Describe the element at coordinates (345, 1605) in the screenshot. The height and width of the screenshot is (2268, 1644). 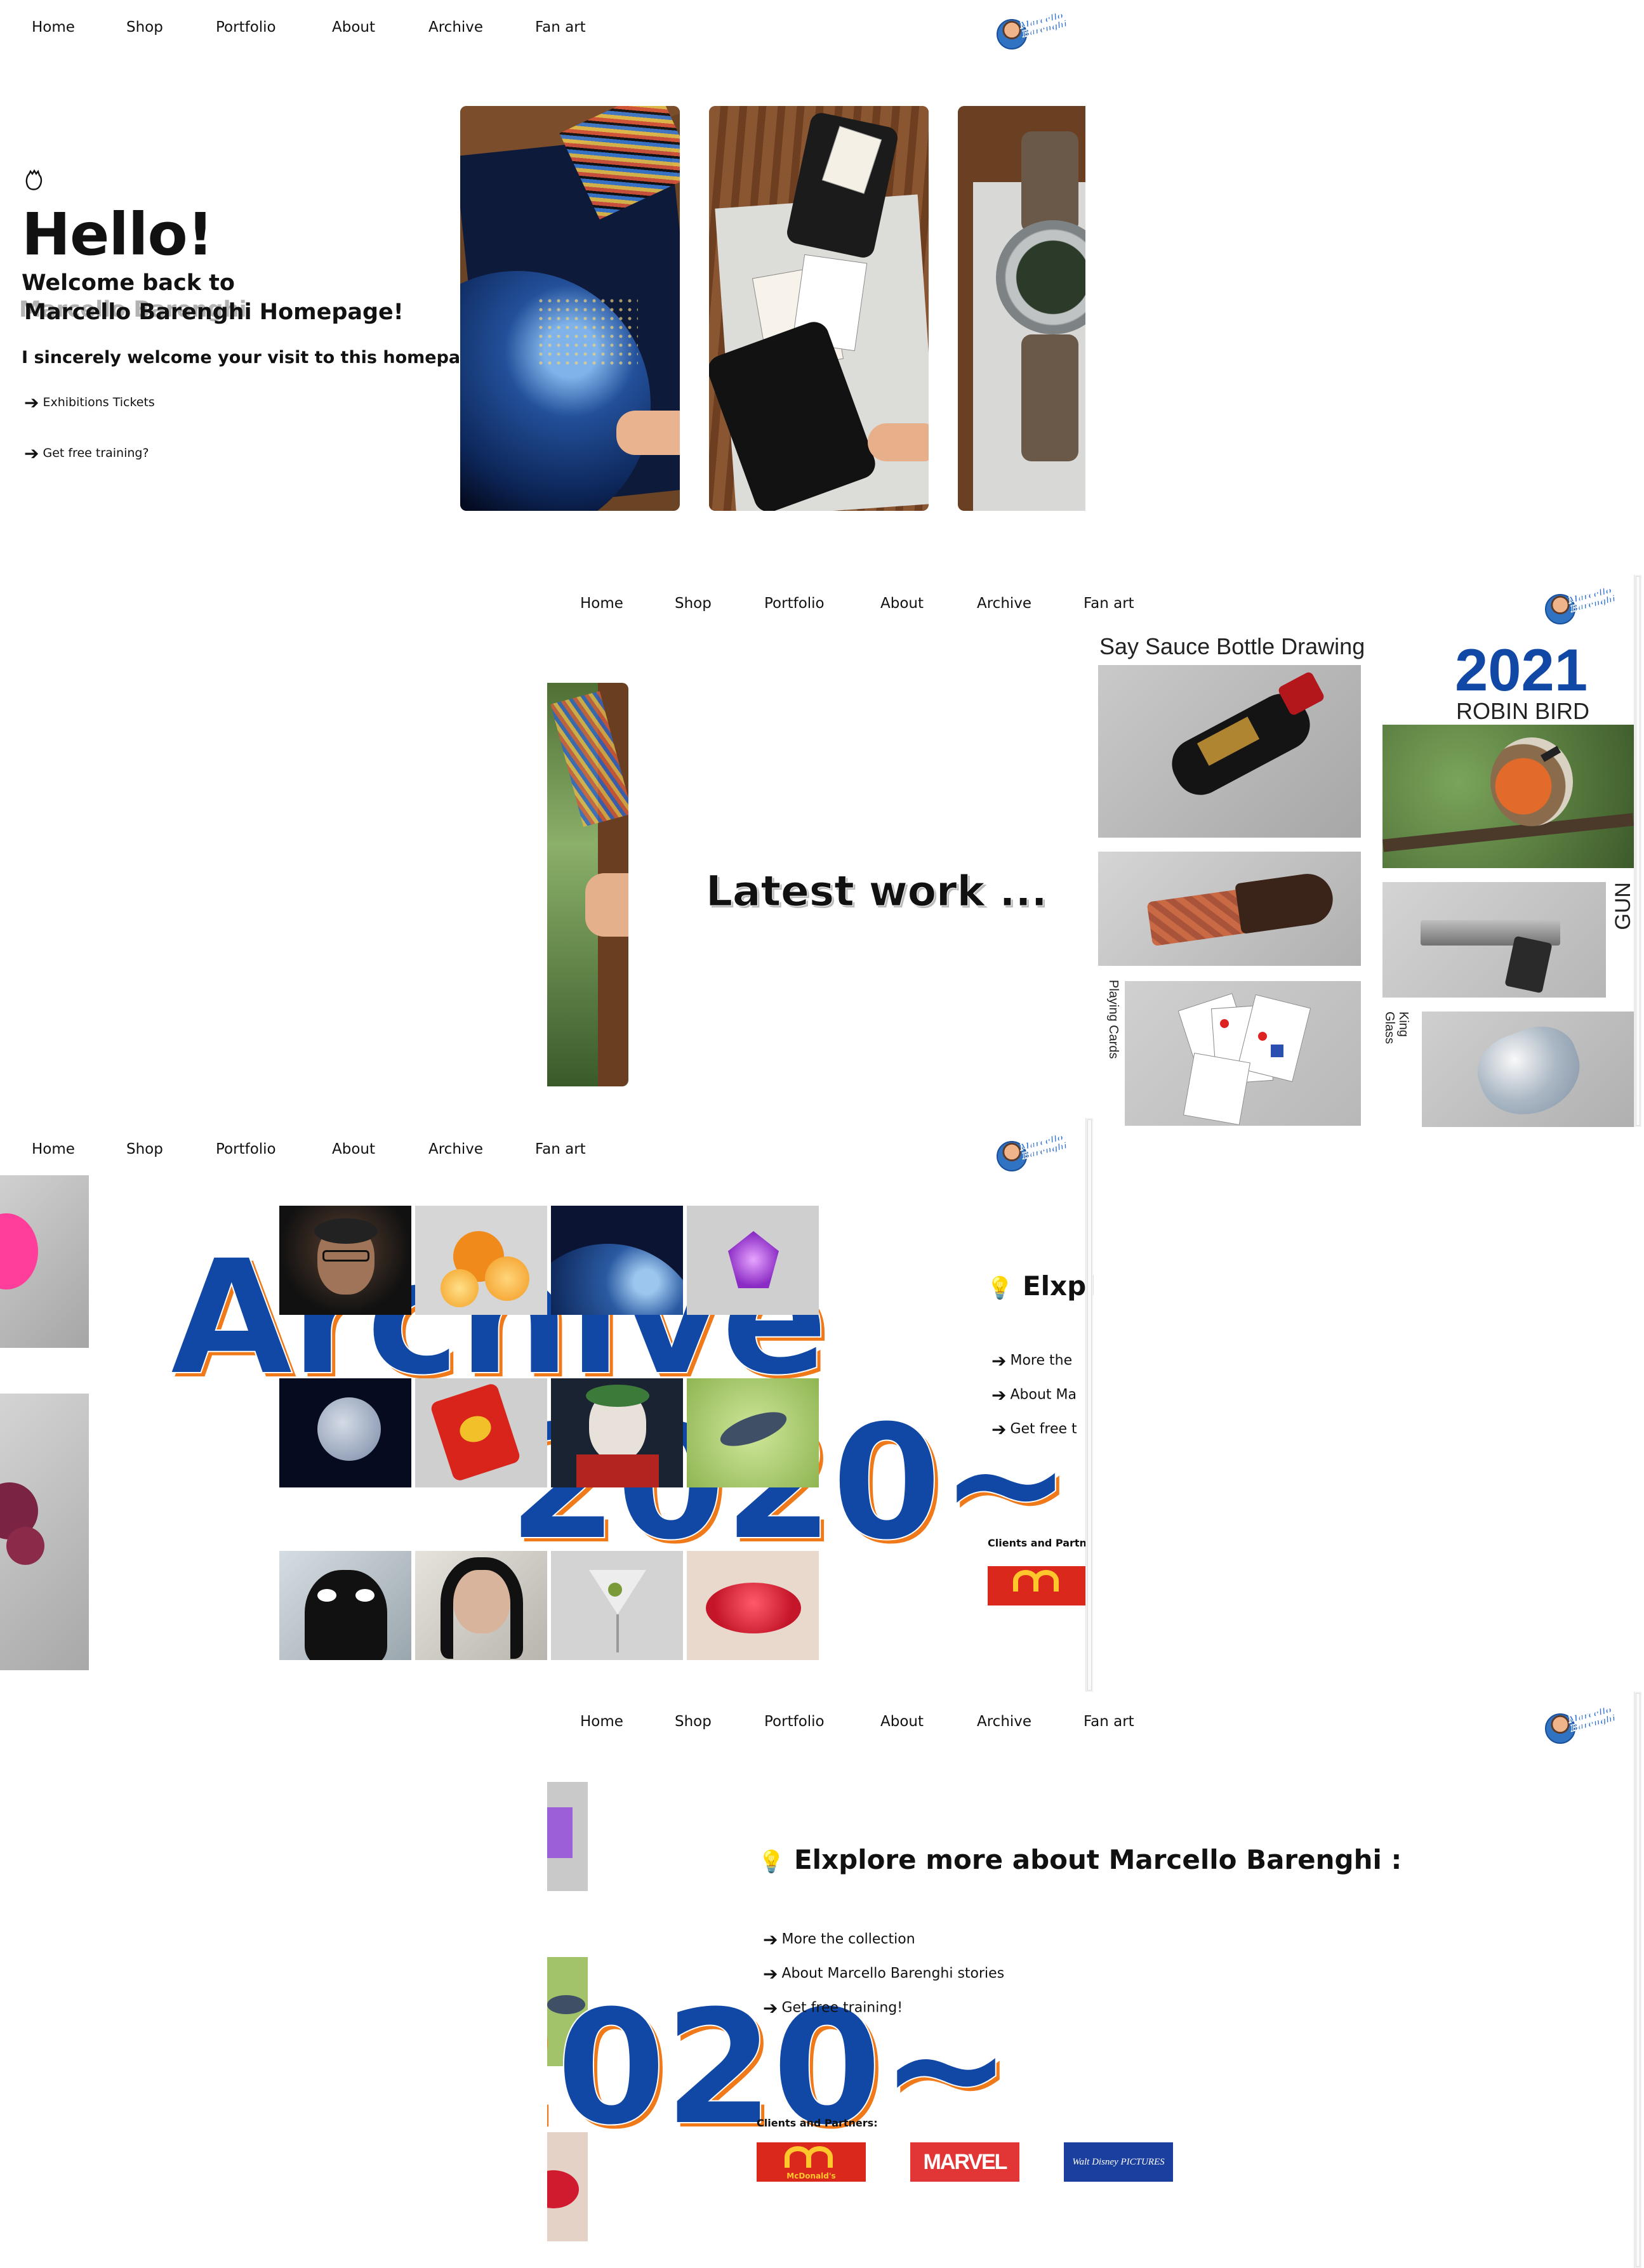
I see `archive-item-venom` at that location.